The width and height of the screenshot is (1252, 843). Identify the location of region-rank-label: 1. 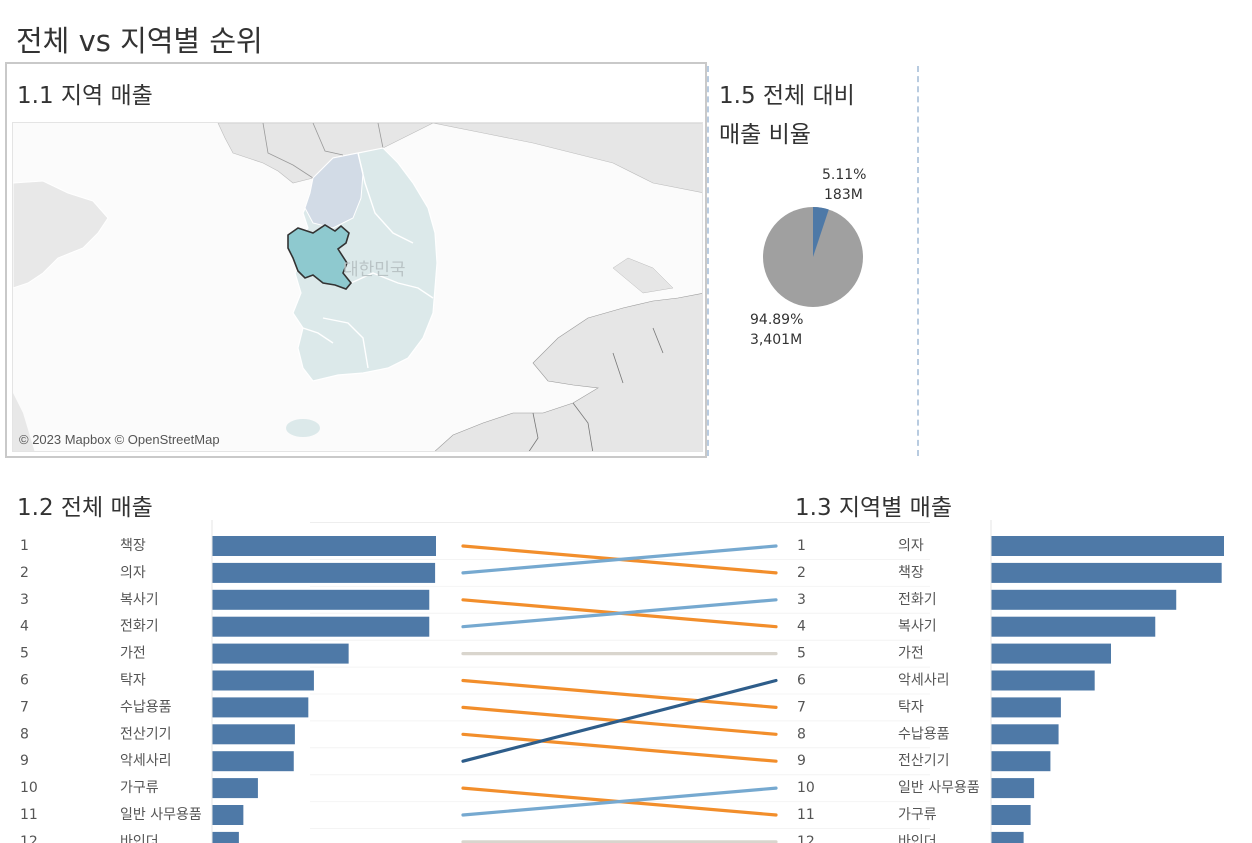
(801, 546).